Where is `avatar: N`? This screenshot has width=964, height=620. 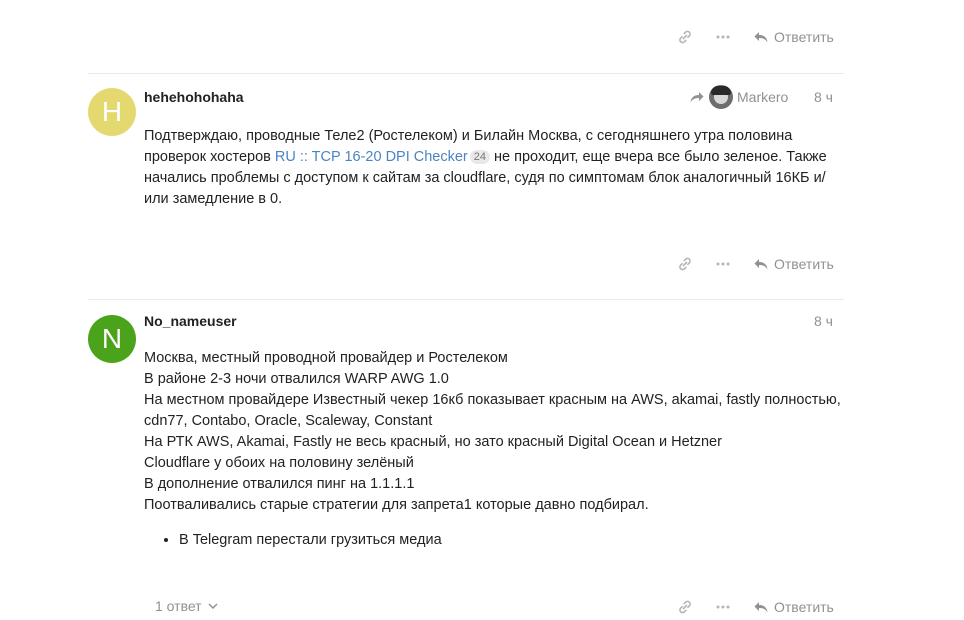 avatar: N is located at coordinates (112, 339).